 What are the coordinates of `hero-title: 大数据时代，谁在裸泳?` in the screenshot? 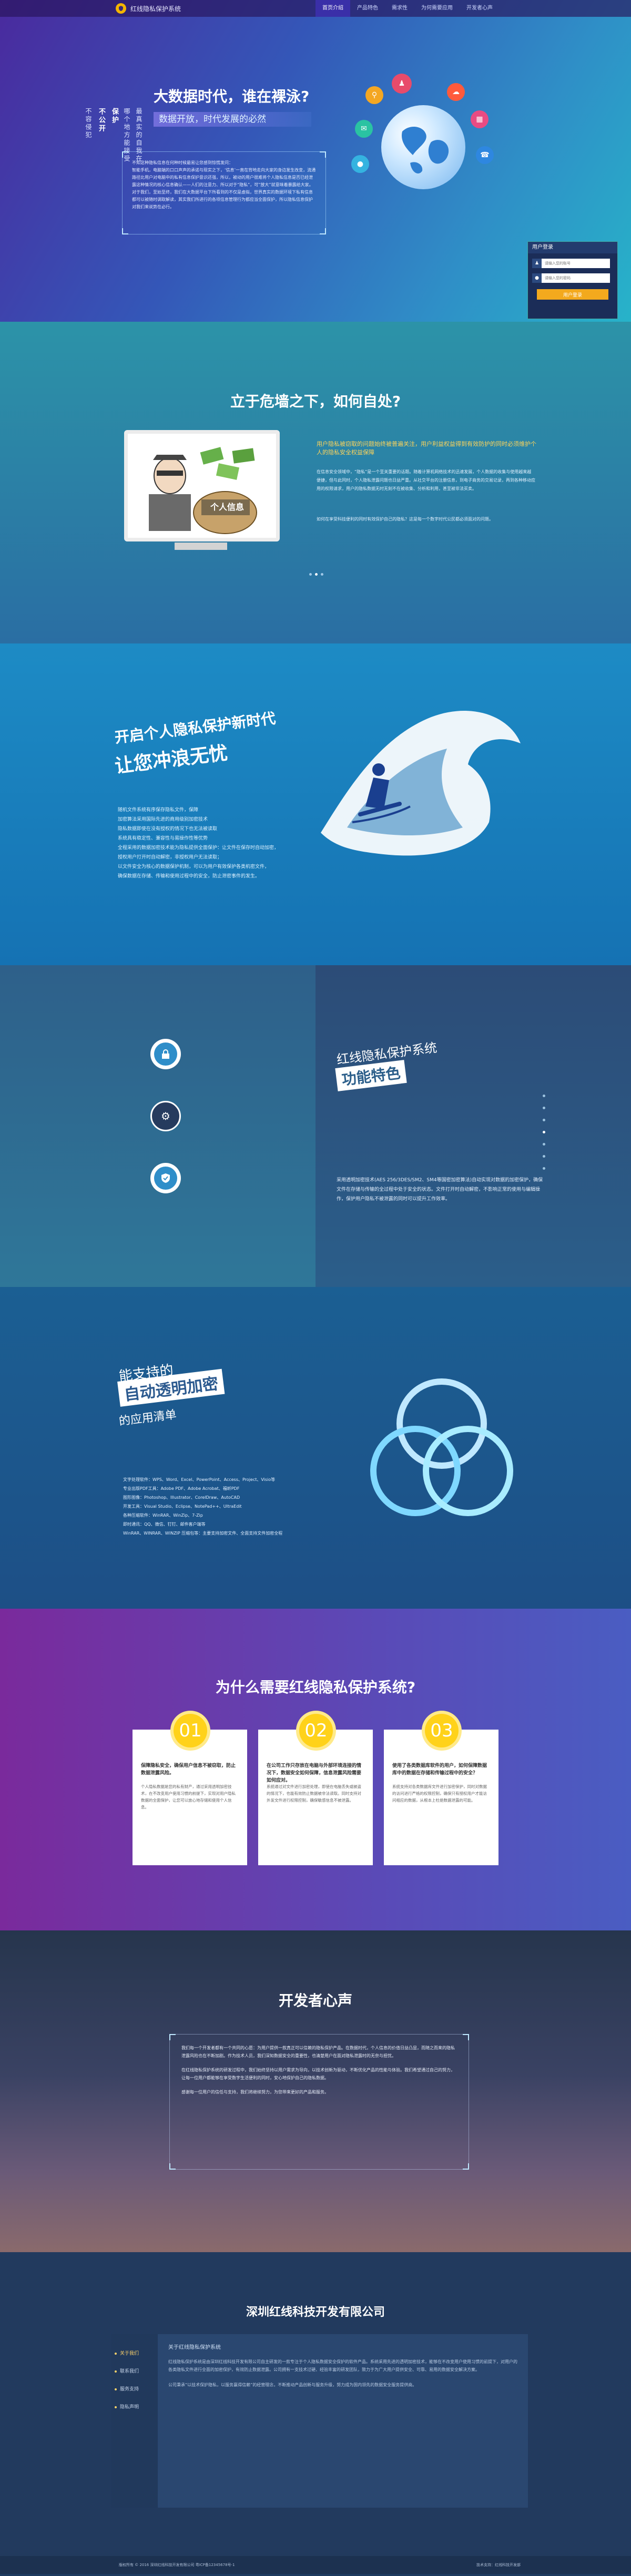 It's located at (232, 96).